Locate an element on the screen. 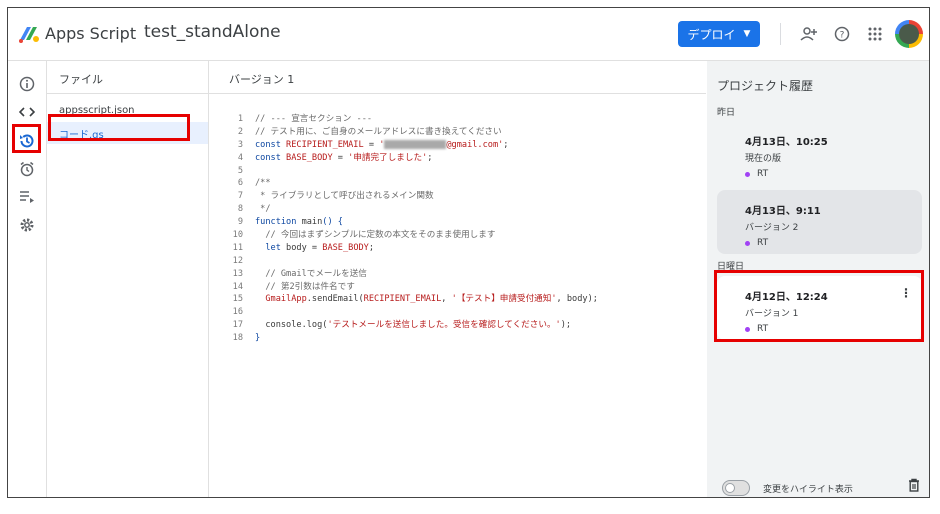  code-line: 13 // Gmailでメールを送信 is located at coordinates (457, 274).